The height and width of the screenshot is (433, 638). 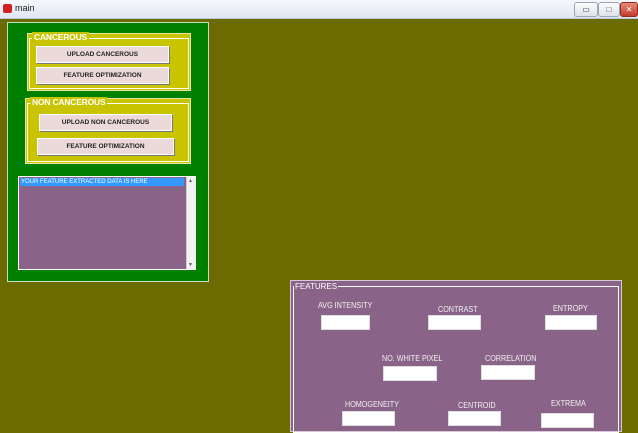 I want to click on avg-intensity-field, so click(x=345, y=322).